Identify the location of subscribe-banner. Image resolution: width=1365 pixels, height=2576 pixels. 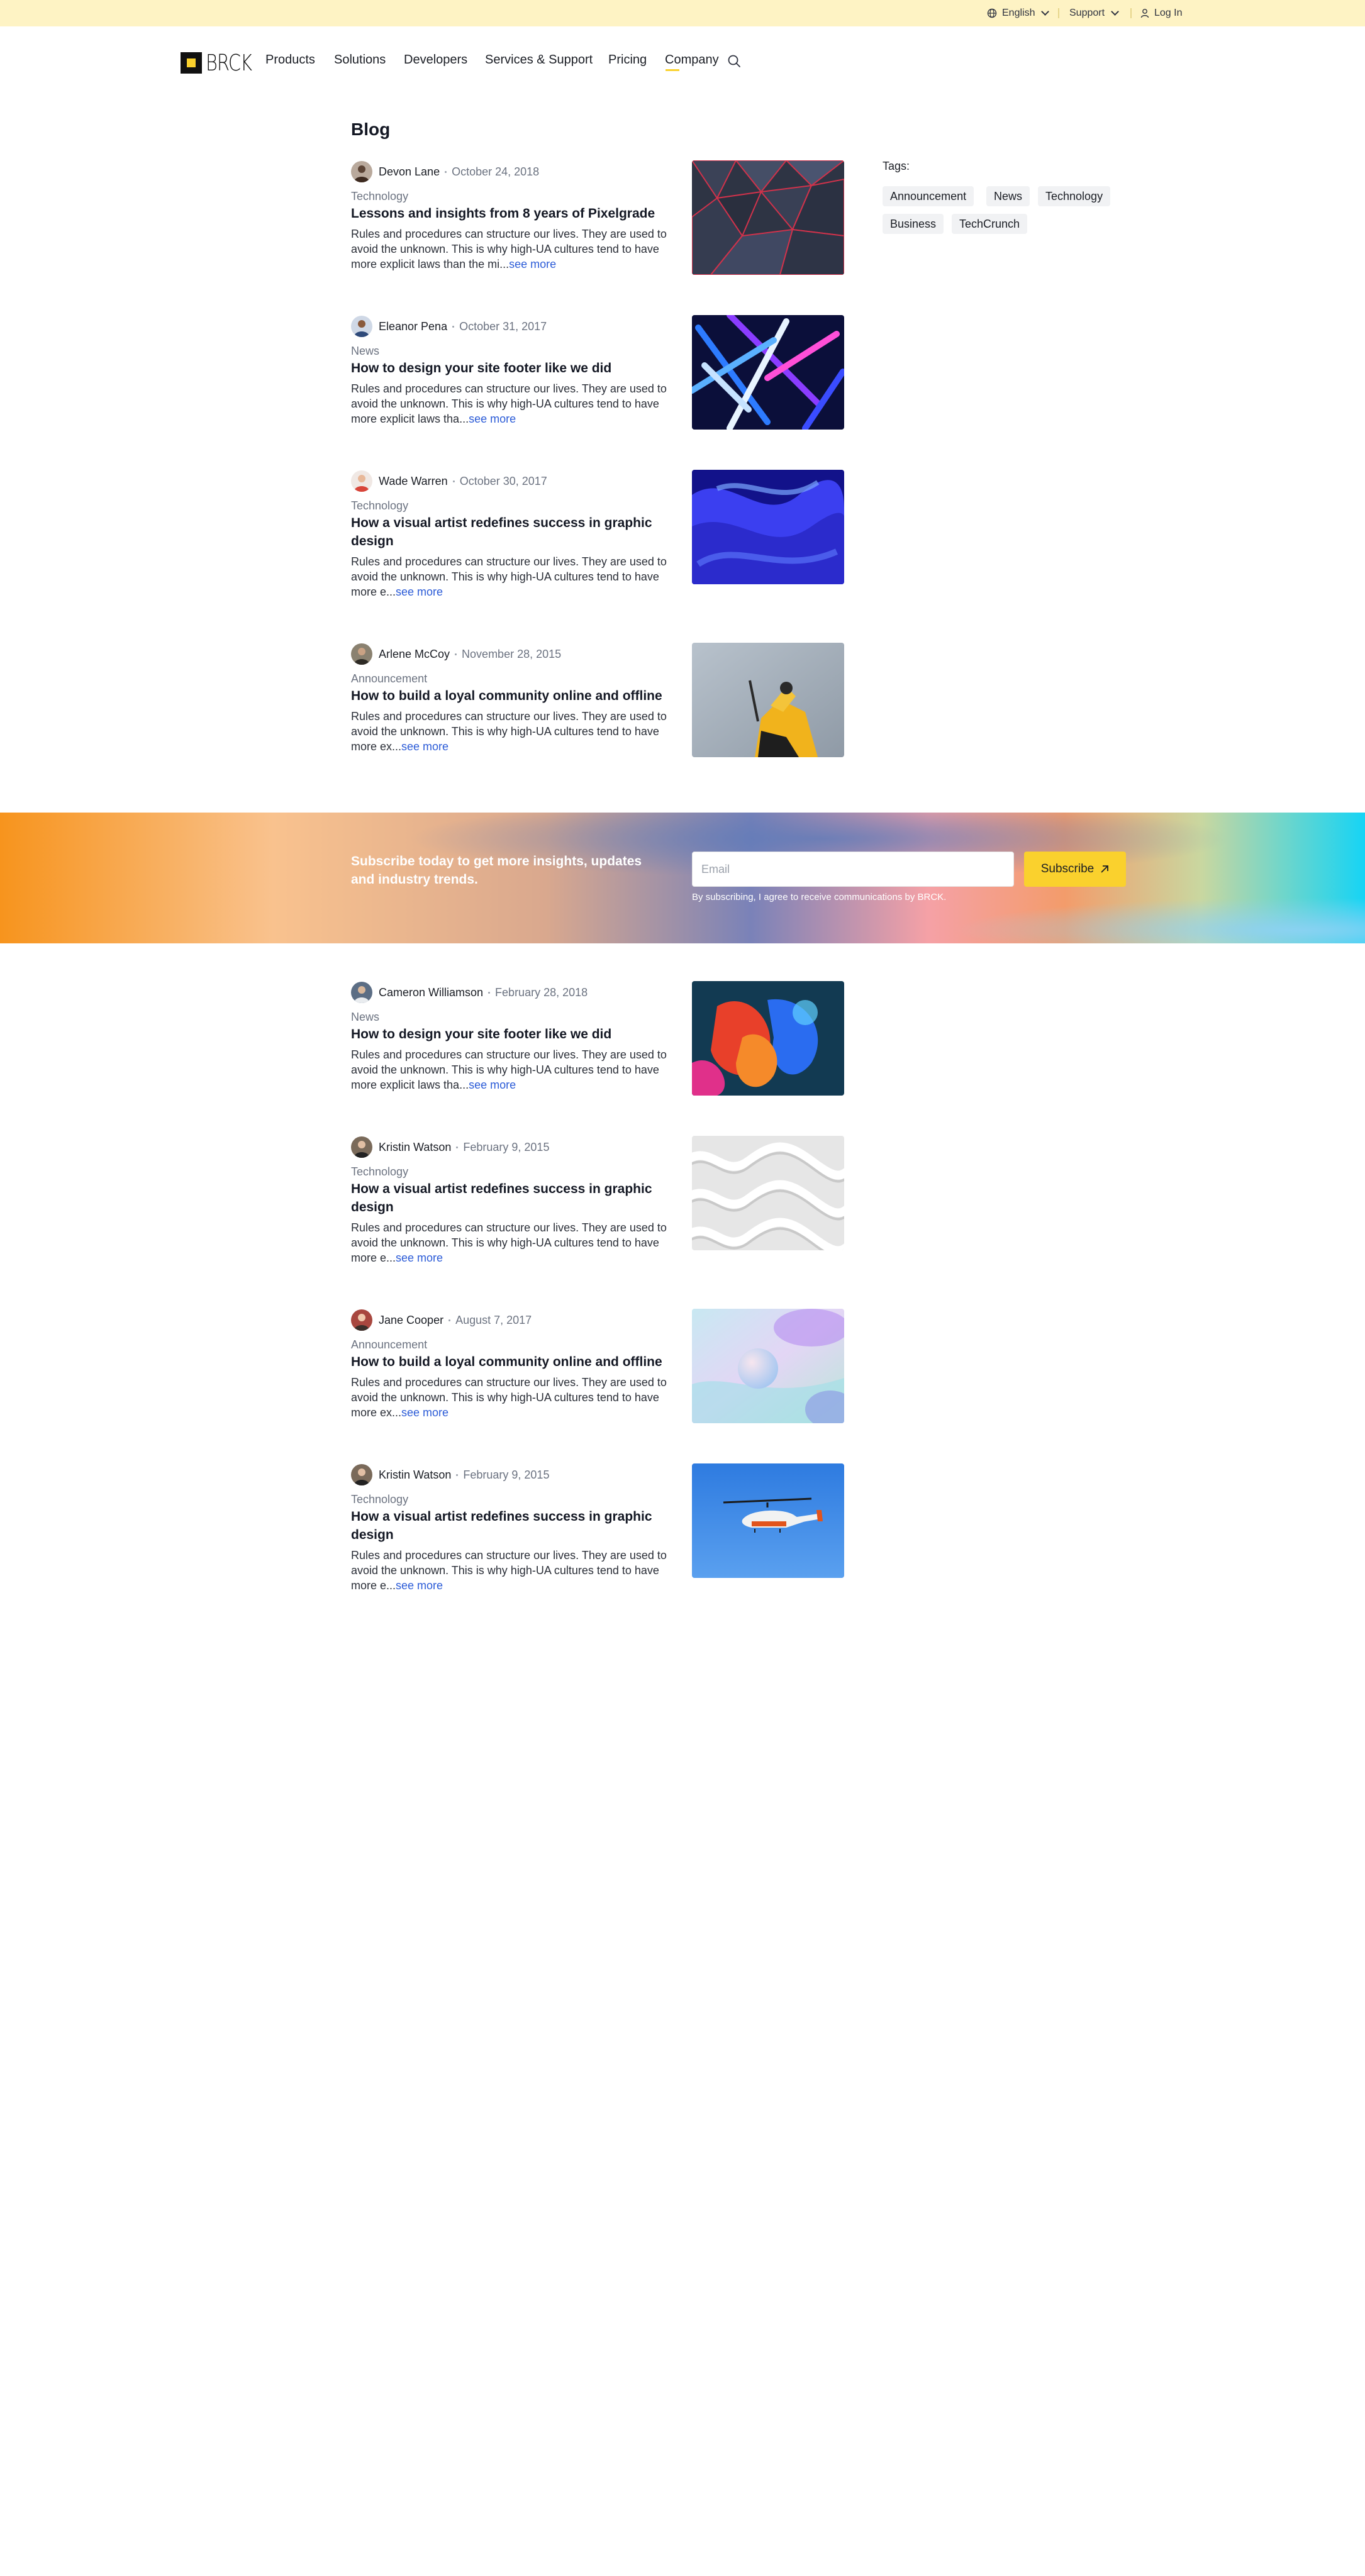
(682, 878).